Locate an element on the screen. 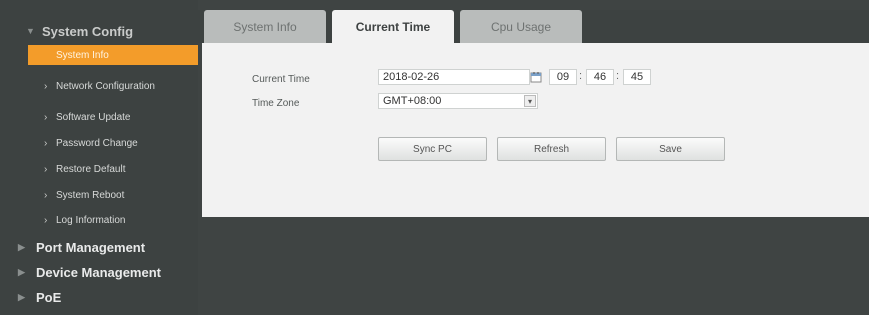  section-poe-label: PoE is located at coordinates (49, 297).